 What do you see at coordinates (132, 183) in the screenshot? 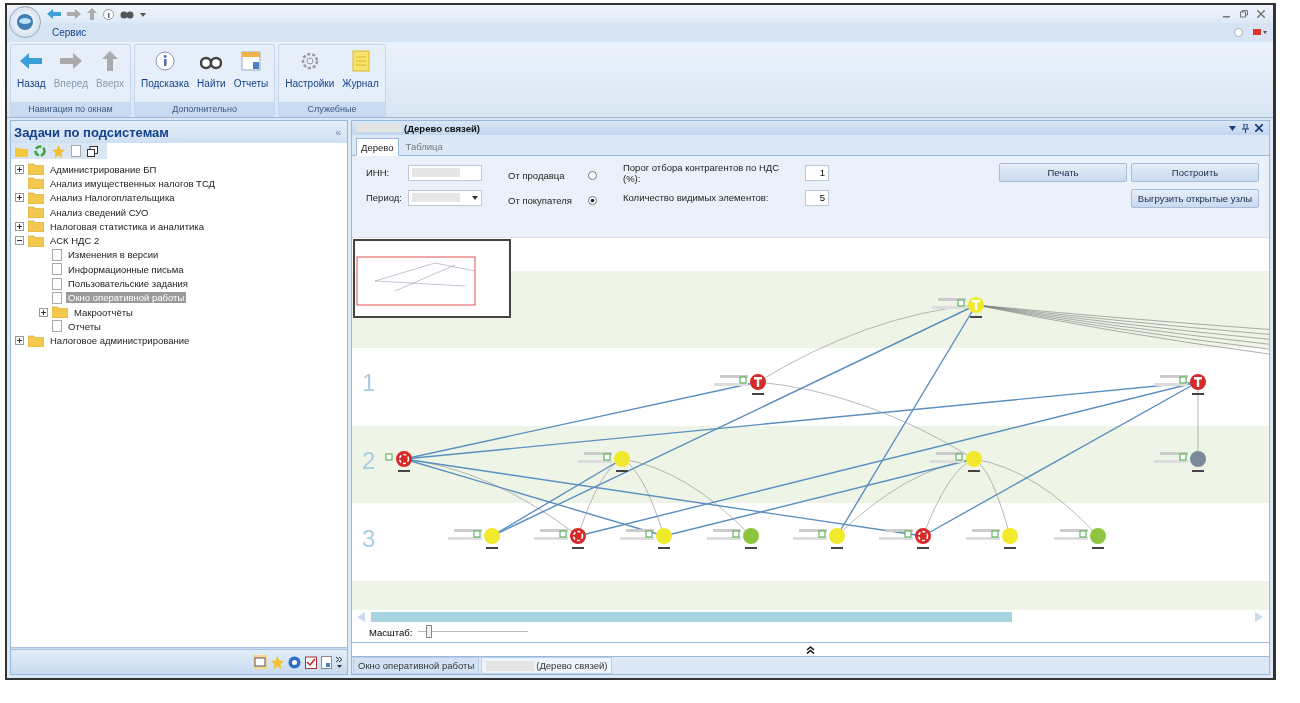
I see `tree-item: Анализ имущественных налогов ТСД` at bounding box center [132, 183].